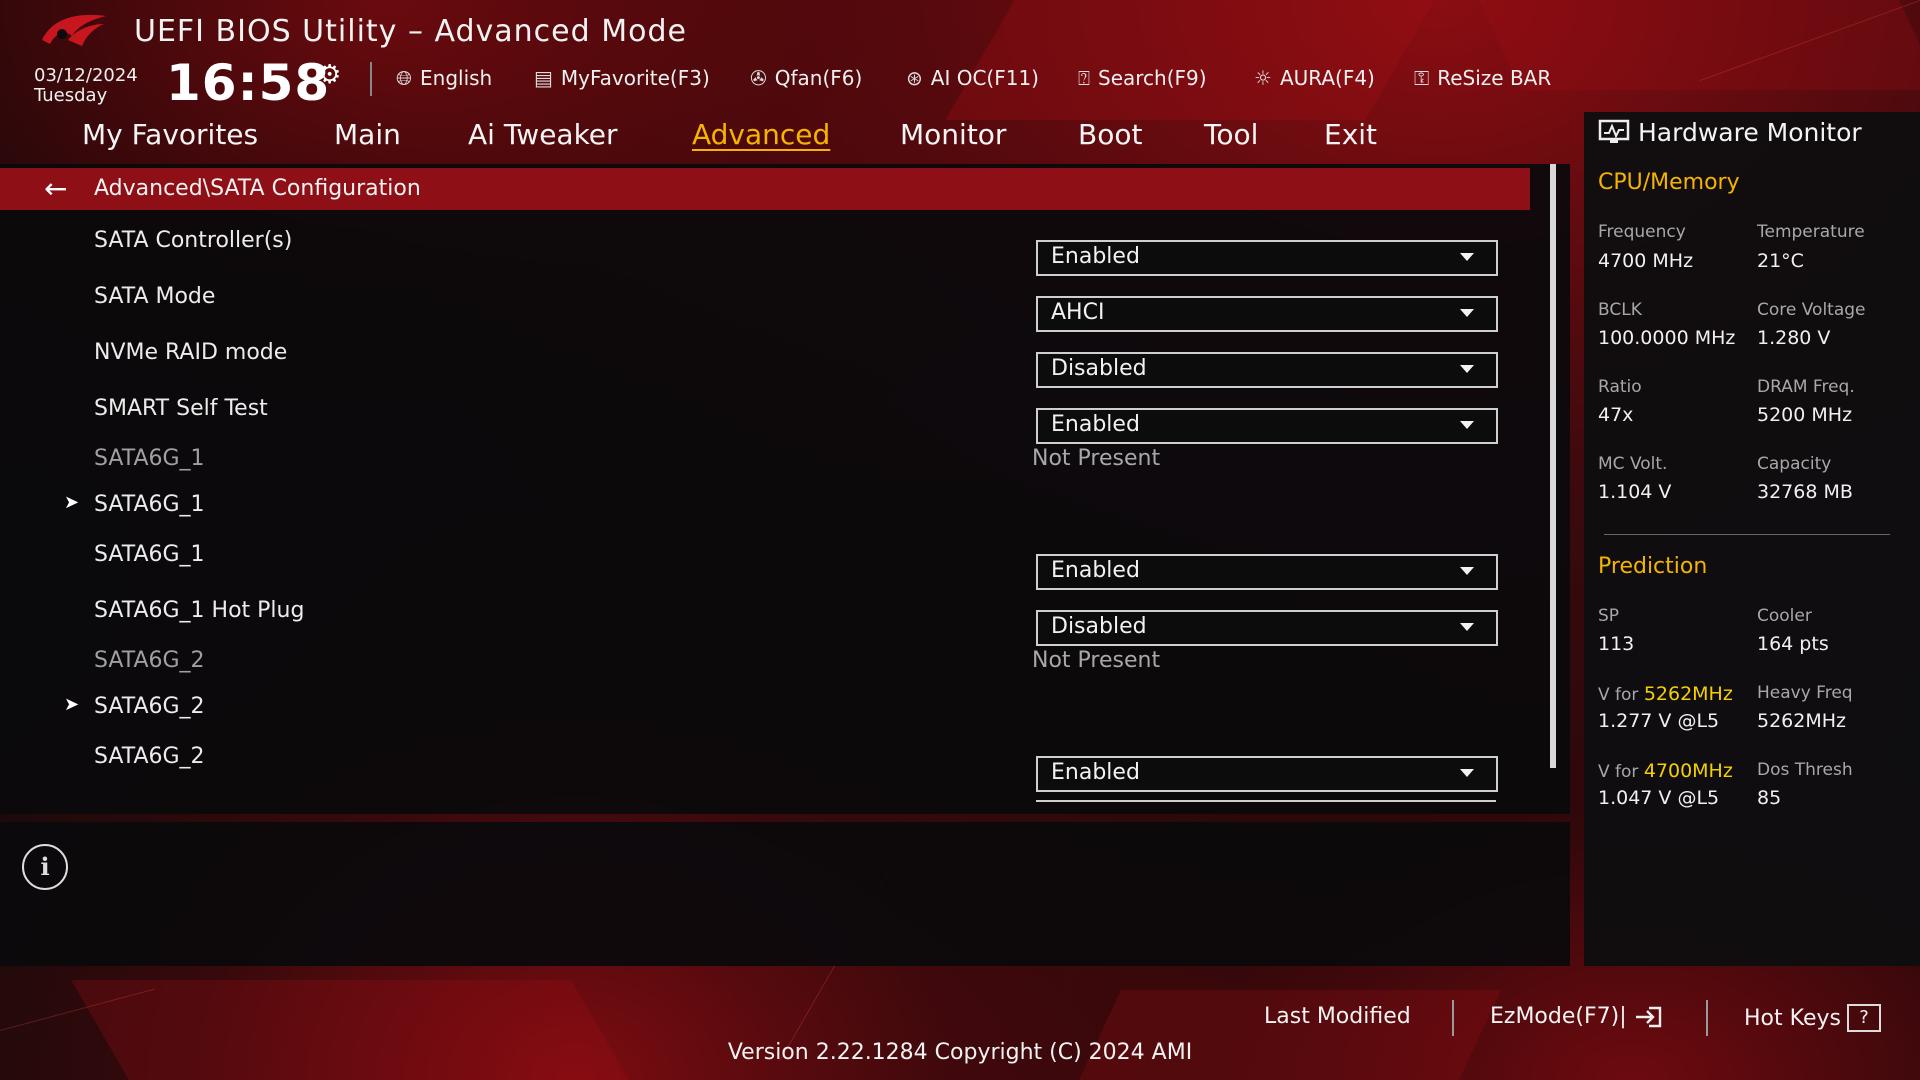 The width and height of the screenshot is (1920, 1080). Describe the element at coordinates (86, 75) in the screenshot. I see `date-text: 03/12/2024` at that location.